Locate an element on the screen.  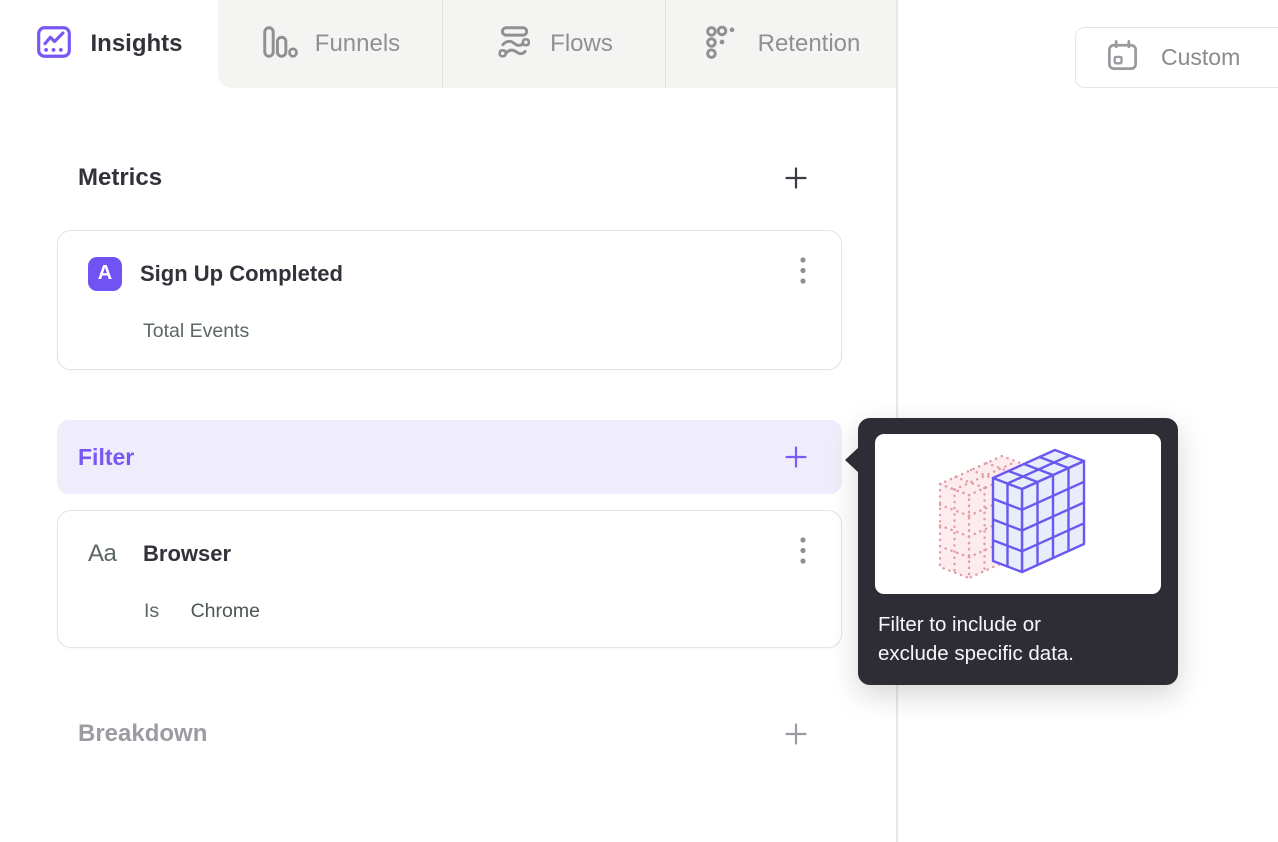
metrics-section-header: Metrics is located at coordinates (449, 178).